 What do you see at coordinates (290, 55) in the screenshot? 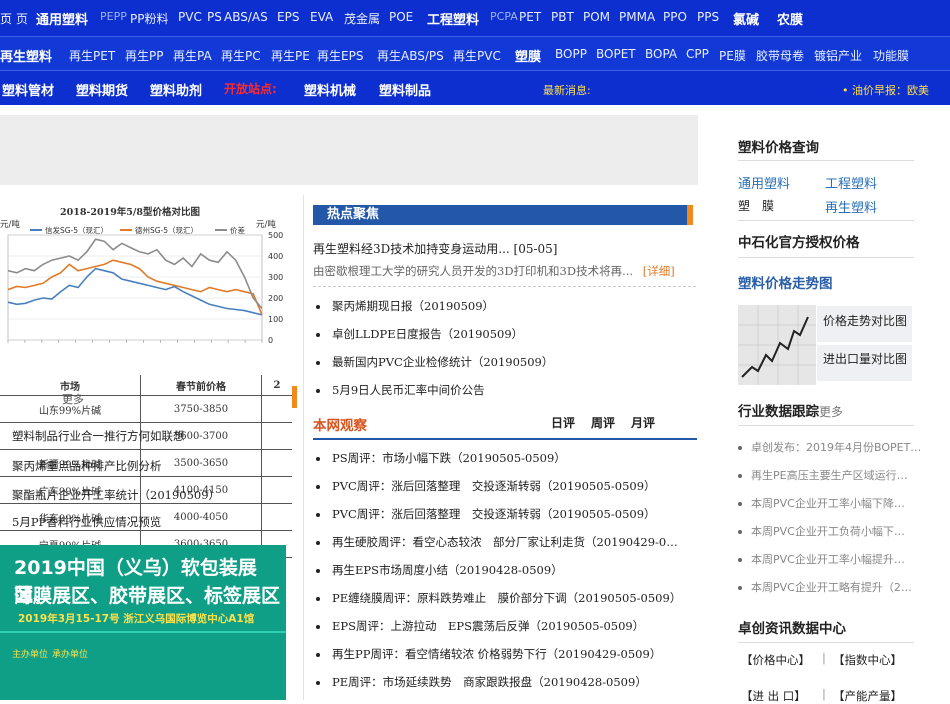
I see `nav-item-rpe: 再生PE` at bounding box center [290, 55].